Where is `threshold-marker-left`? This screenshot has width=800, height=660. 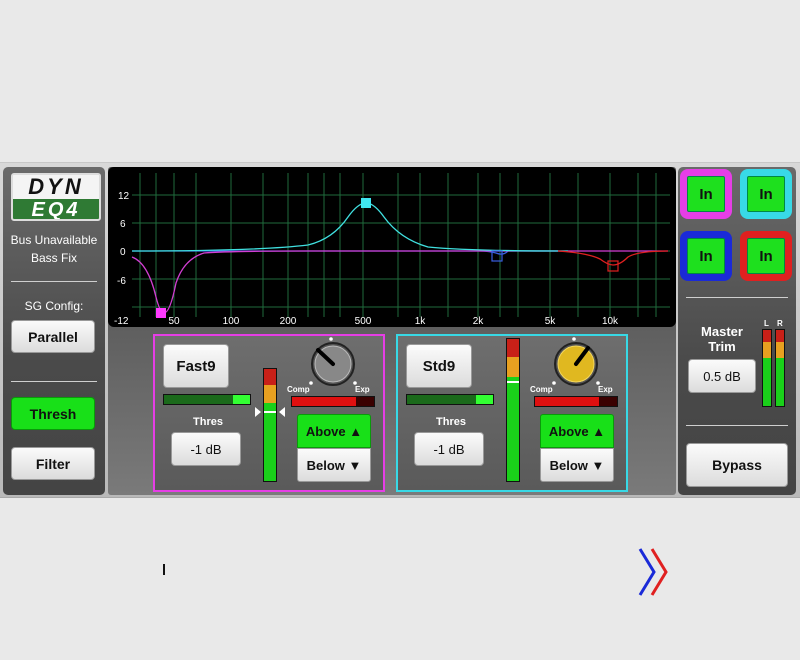 threshold-marker-left is located at coordinates (258, 412).